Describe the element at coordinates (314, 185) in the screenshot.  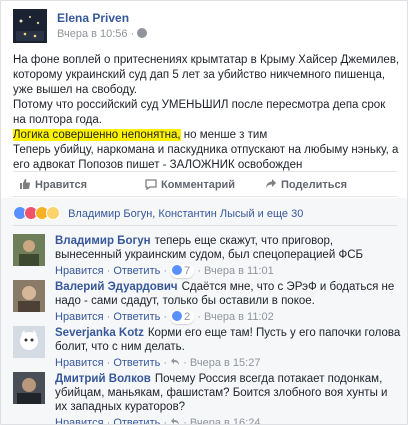
I see `share-label: Поделиться` at that location.